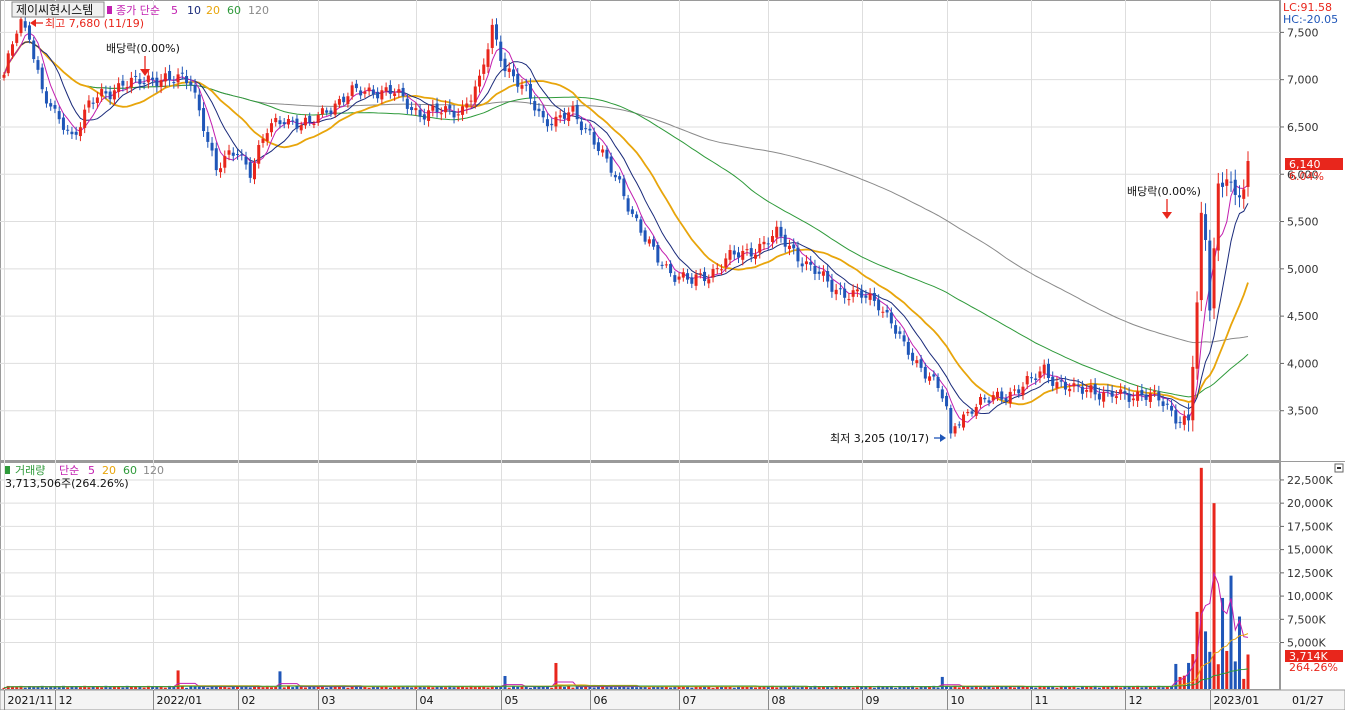 This screenshot has width=1345, height=710. I want to click on x-tick-label: 2021/11, so click(31, 700).